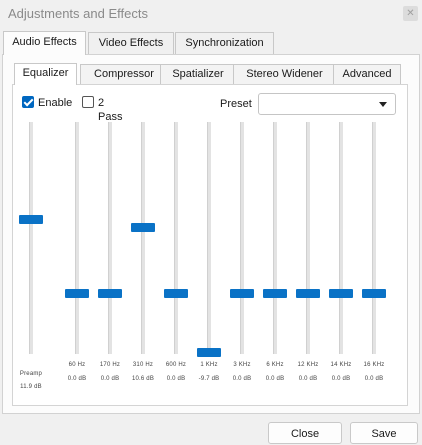 The height and width of the screenshot is (445, 422). Describe the element at coordinates (374, 365) in the screenshot. I see `band-frequency-label: 16 KHz` at that location.